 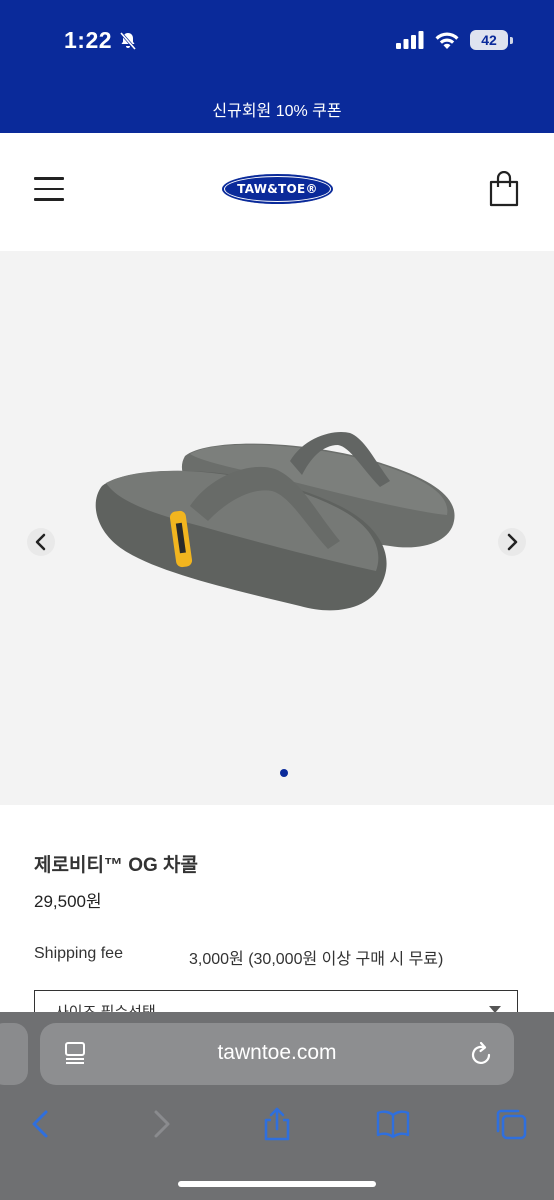 I want to click on product-price: 29,500원, so click(x=68, y=901).